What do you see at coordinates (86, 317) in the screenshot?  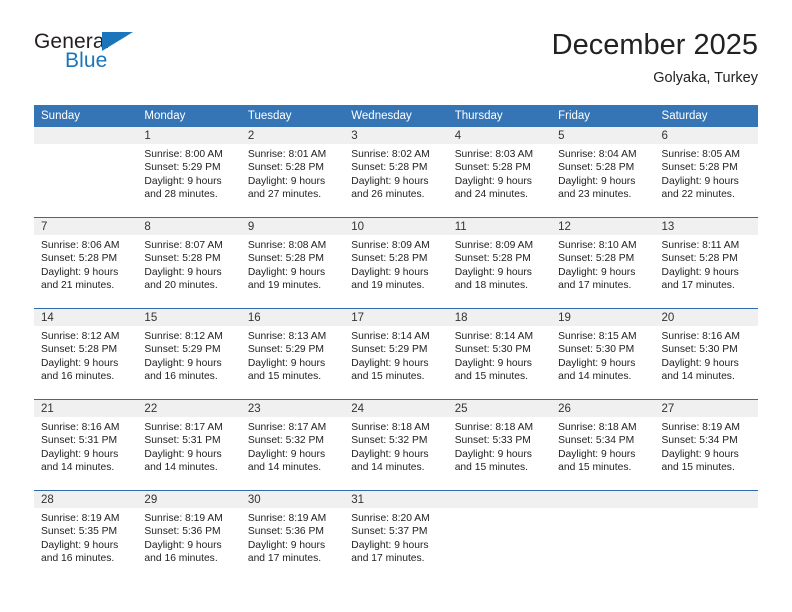 I see `day-number: 14` at bounding box center [86, 317].